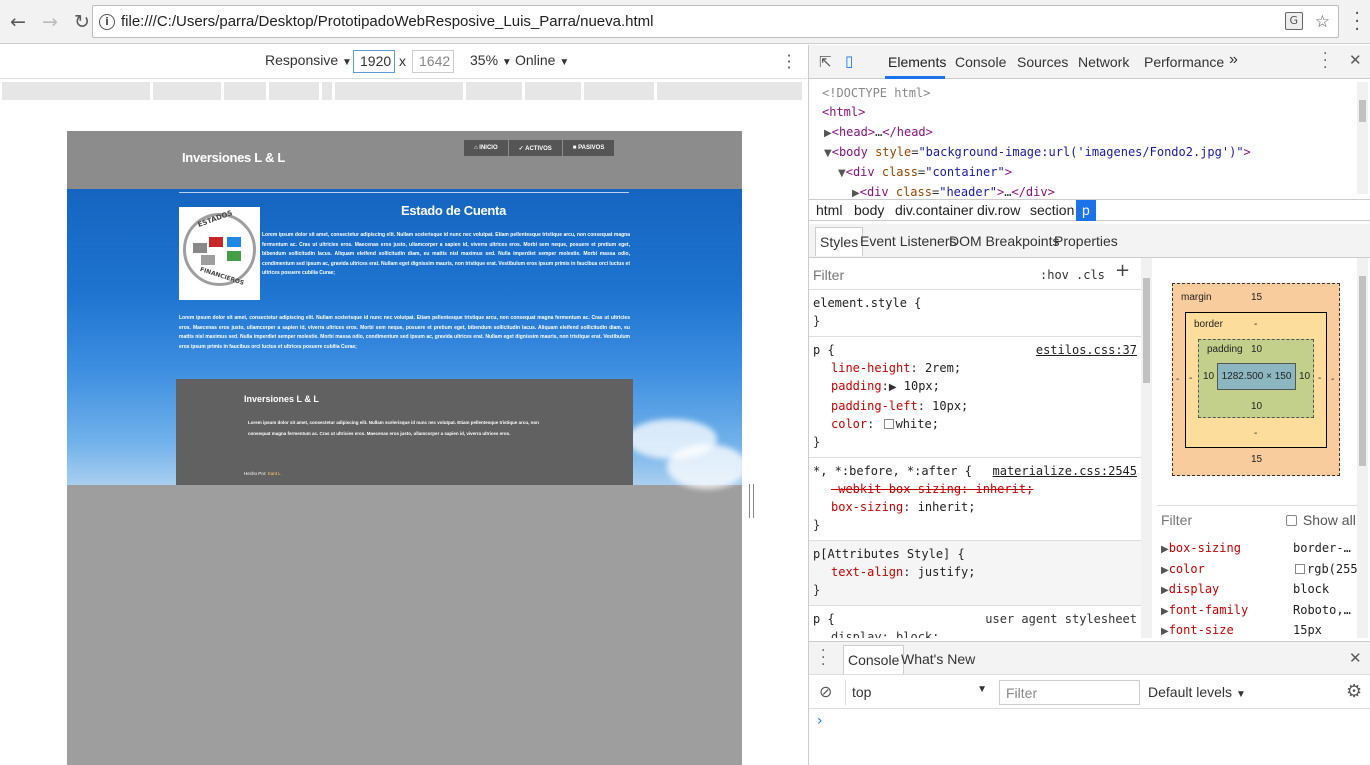 The width and height of the screenshot is (1370, 765). What do you see at coordinates (1096, 93) in the screenshot?
I see `dom-node: <!DOCTYPE html>` at bounding box center [1096, 93].